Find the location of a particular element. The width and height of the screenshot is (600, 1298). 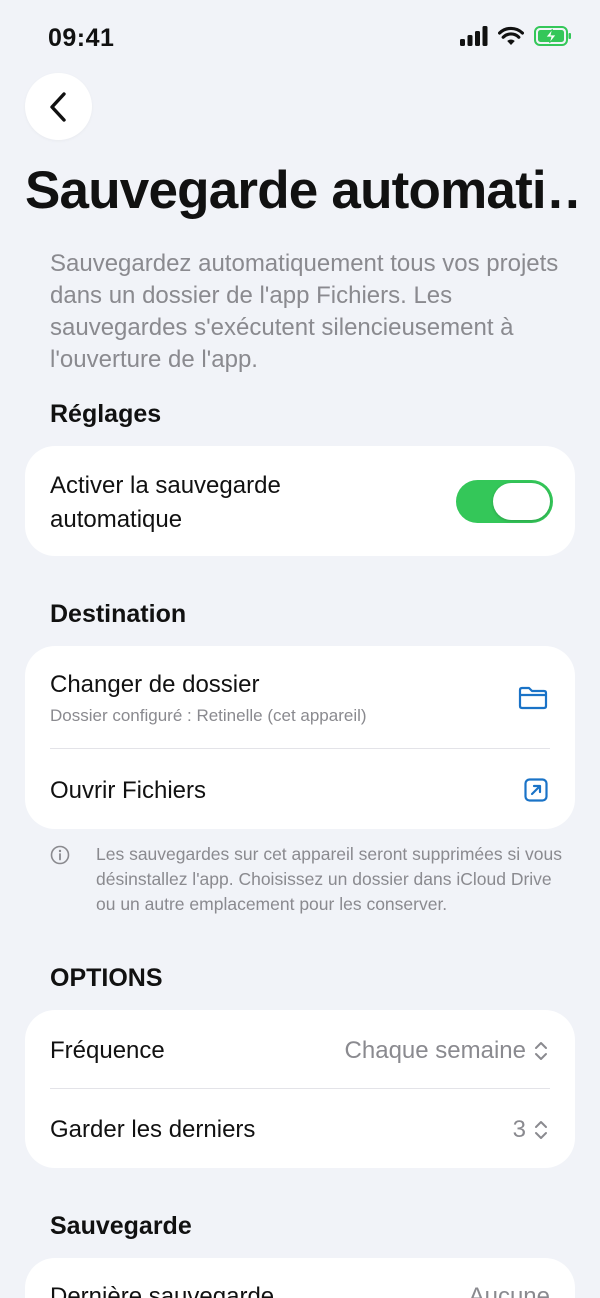

battery-charging-icon is located at coordinates (552, 36).